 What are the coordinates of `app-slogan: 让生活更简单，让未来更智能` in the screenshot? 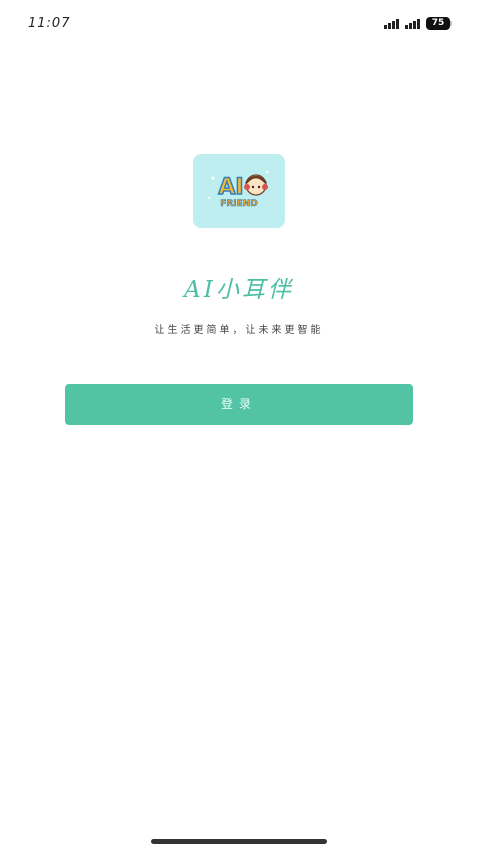 It's located at (239, 330).